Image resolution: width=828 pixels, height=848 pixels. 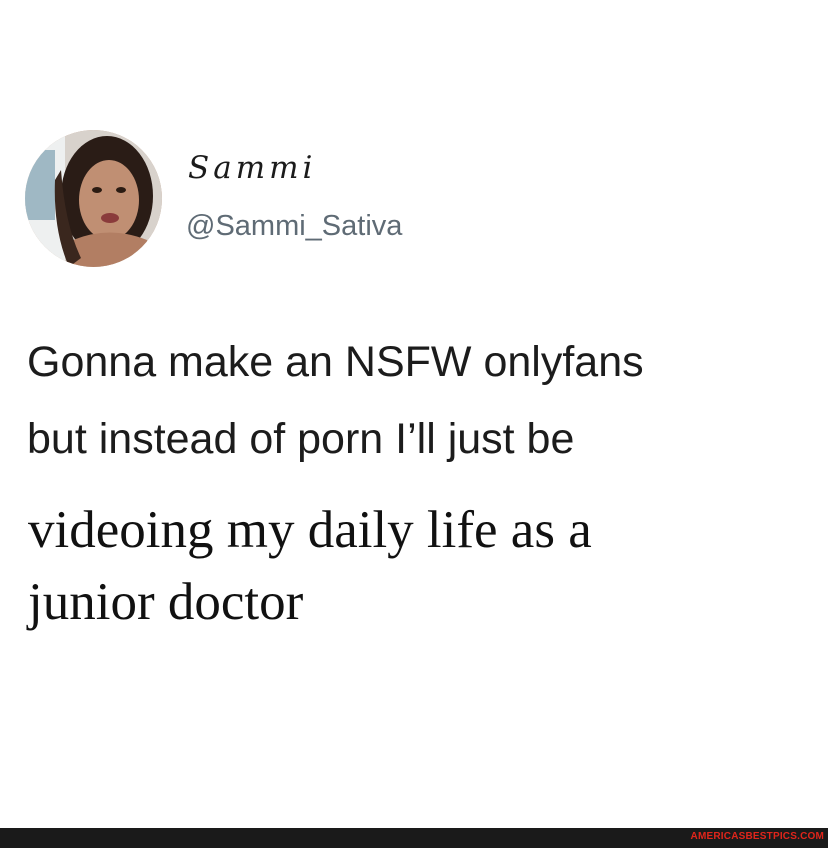 I want to click on display-name: Sammi, so click(x=252, y=168).